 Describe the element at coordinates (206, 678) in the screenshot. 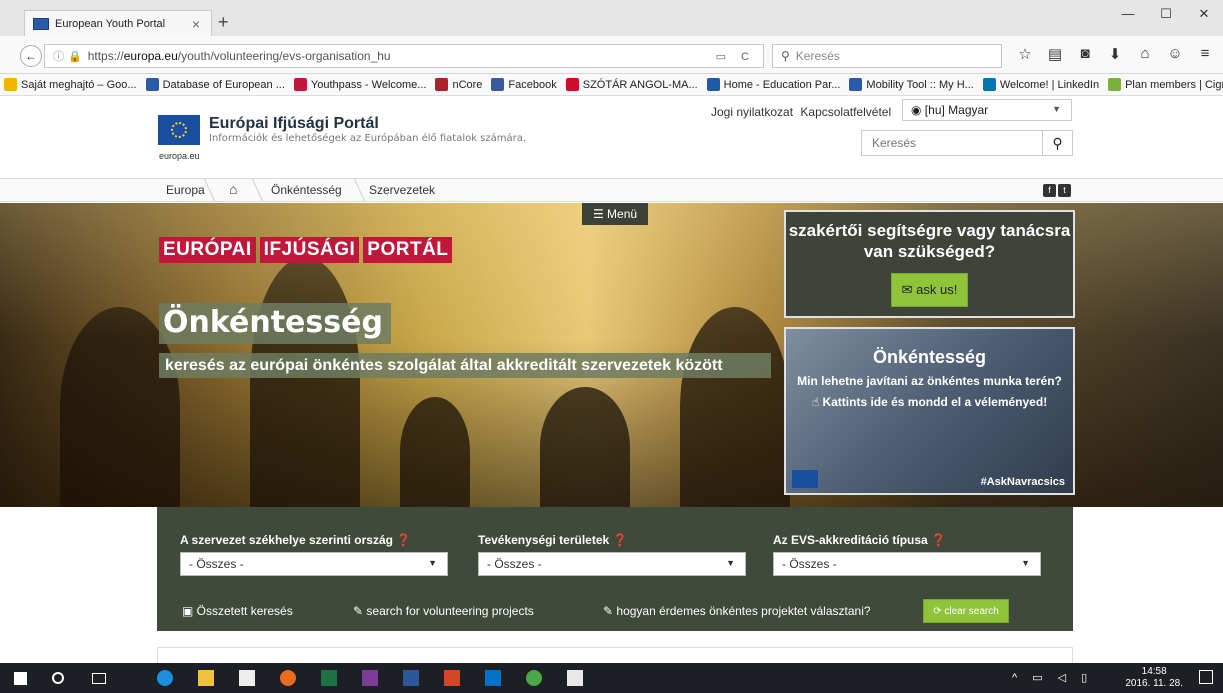

I see `file-explorer-icon` at that location.